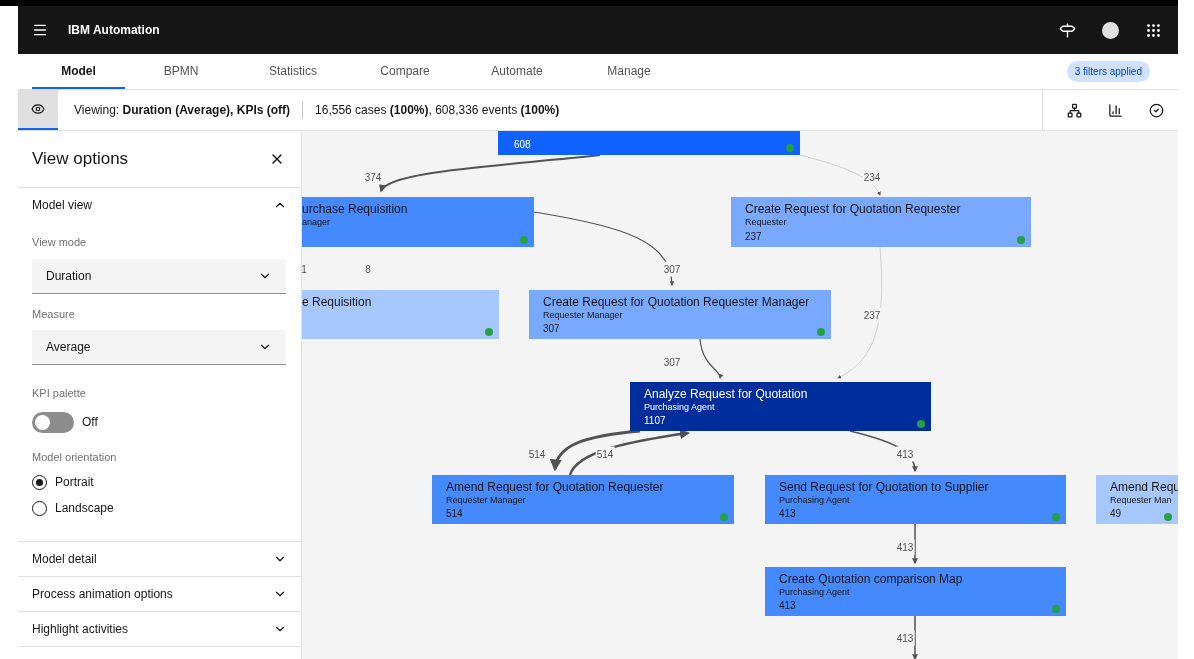  I want to click on activity-title: Create Request for Quotation Requester Manager, so click(676, 302).